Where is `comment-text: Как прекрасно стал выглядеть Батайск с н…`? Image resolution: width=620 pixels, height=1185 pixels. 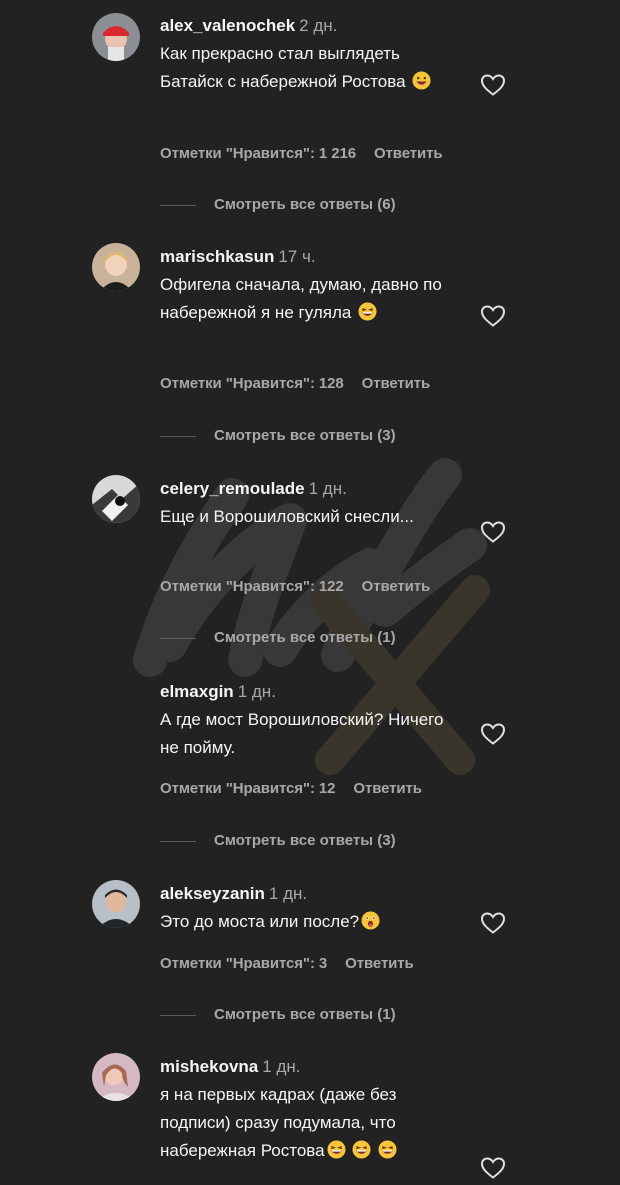 comment-text: Как прекрасно стал выглядеть Батайск с н… is located at coordinates (310, 68).